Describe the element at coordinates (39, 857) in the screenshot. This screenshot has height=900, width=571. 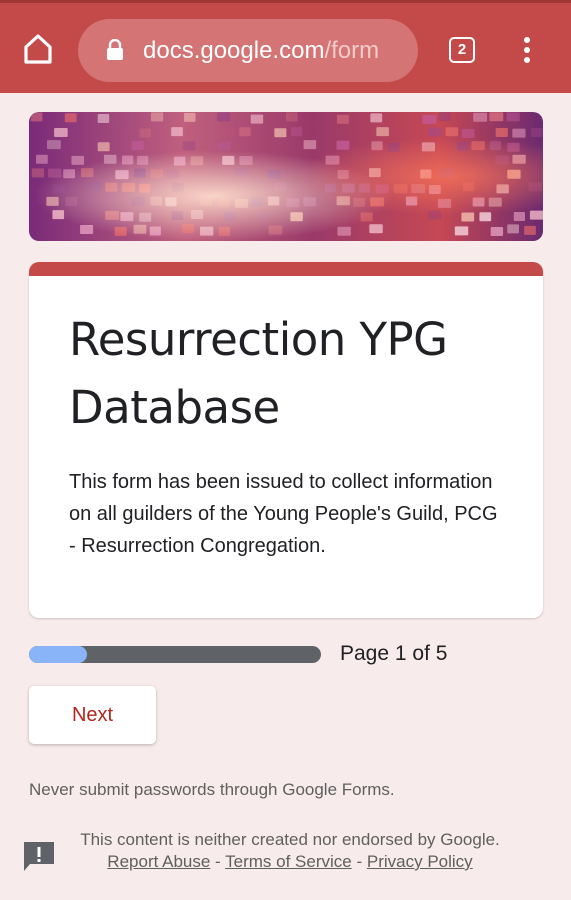
I see `feedback-icon` at that location.